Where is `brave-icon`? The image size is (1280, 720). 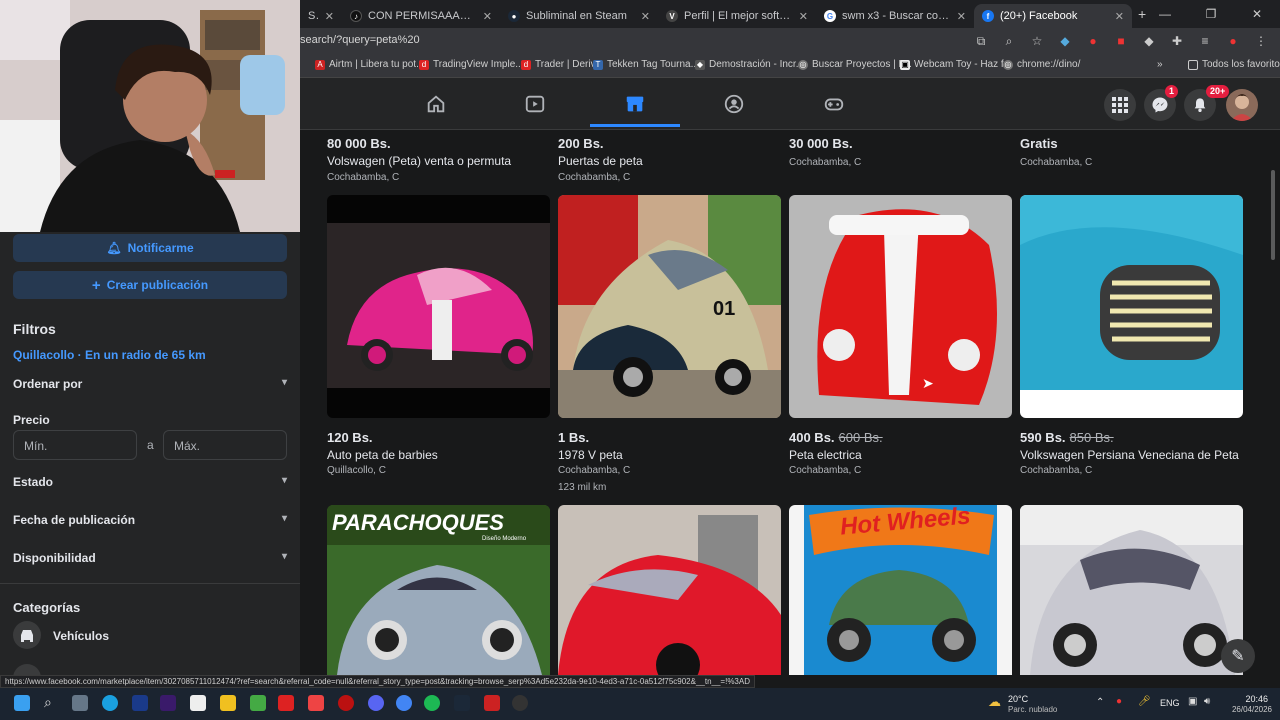 brave-icon is located at coordinates (316, 703).